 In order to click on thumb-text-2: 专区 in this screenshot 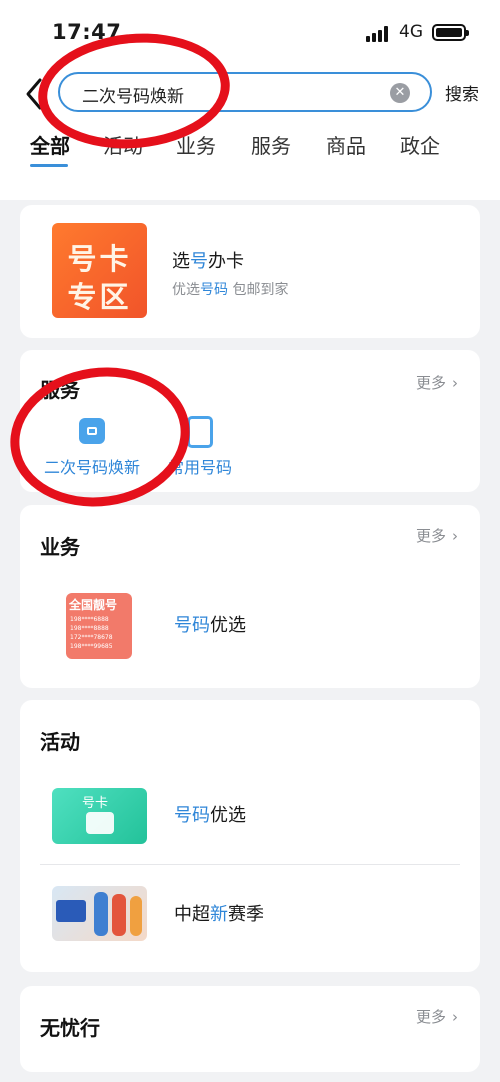, I will do `click(99, 297)`.